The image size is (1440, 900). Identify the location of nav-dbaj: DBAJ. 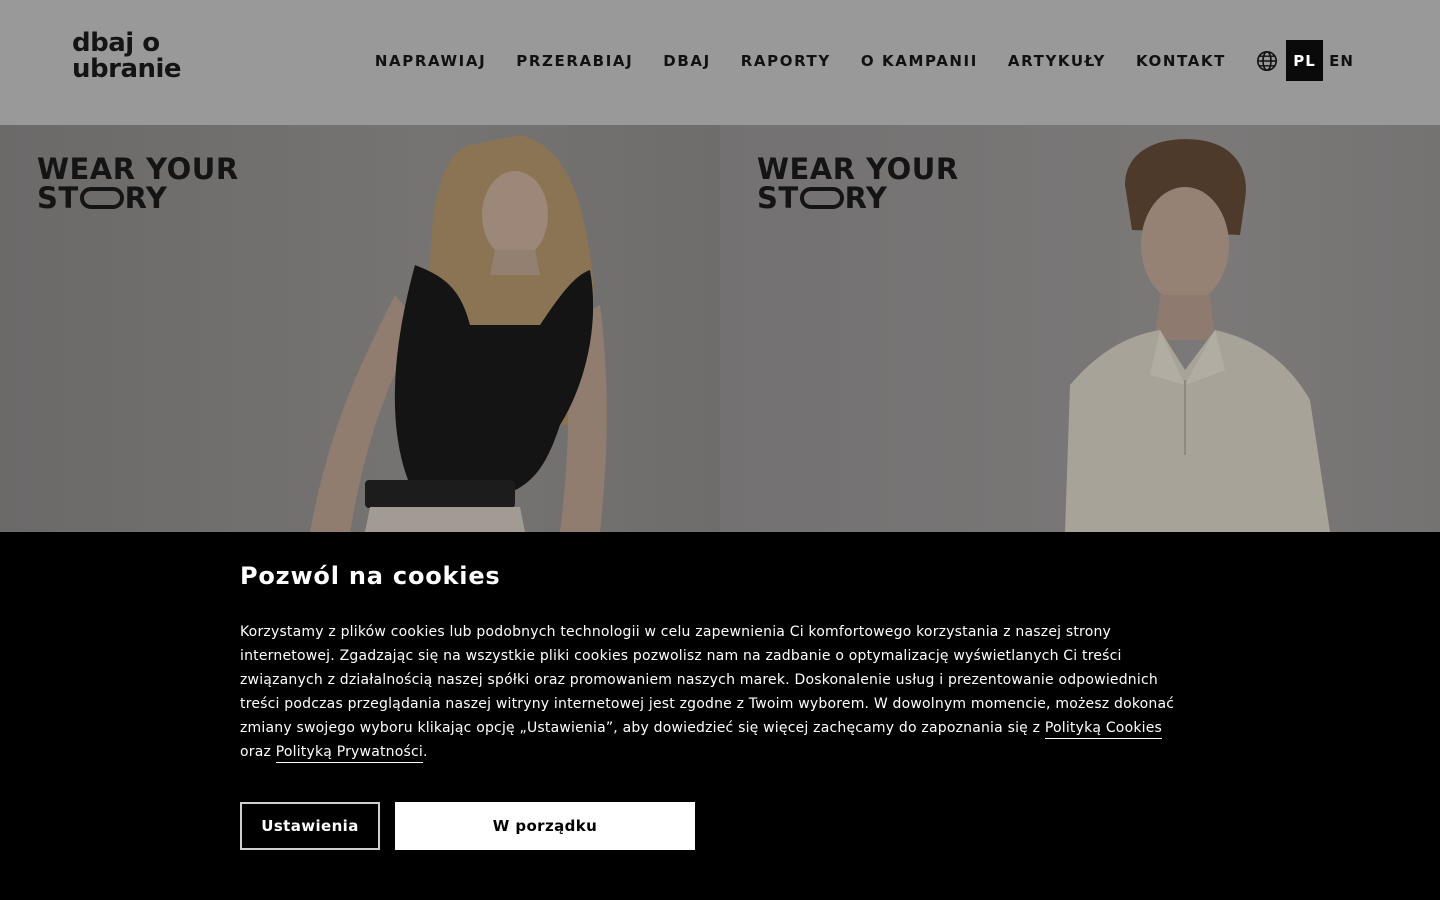
(686, 61).